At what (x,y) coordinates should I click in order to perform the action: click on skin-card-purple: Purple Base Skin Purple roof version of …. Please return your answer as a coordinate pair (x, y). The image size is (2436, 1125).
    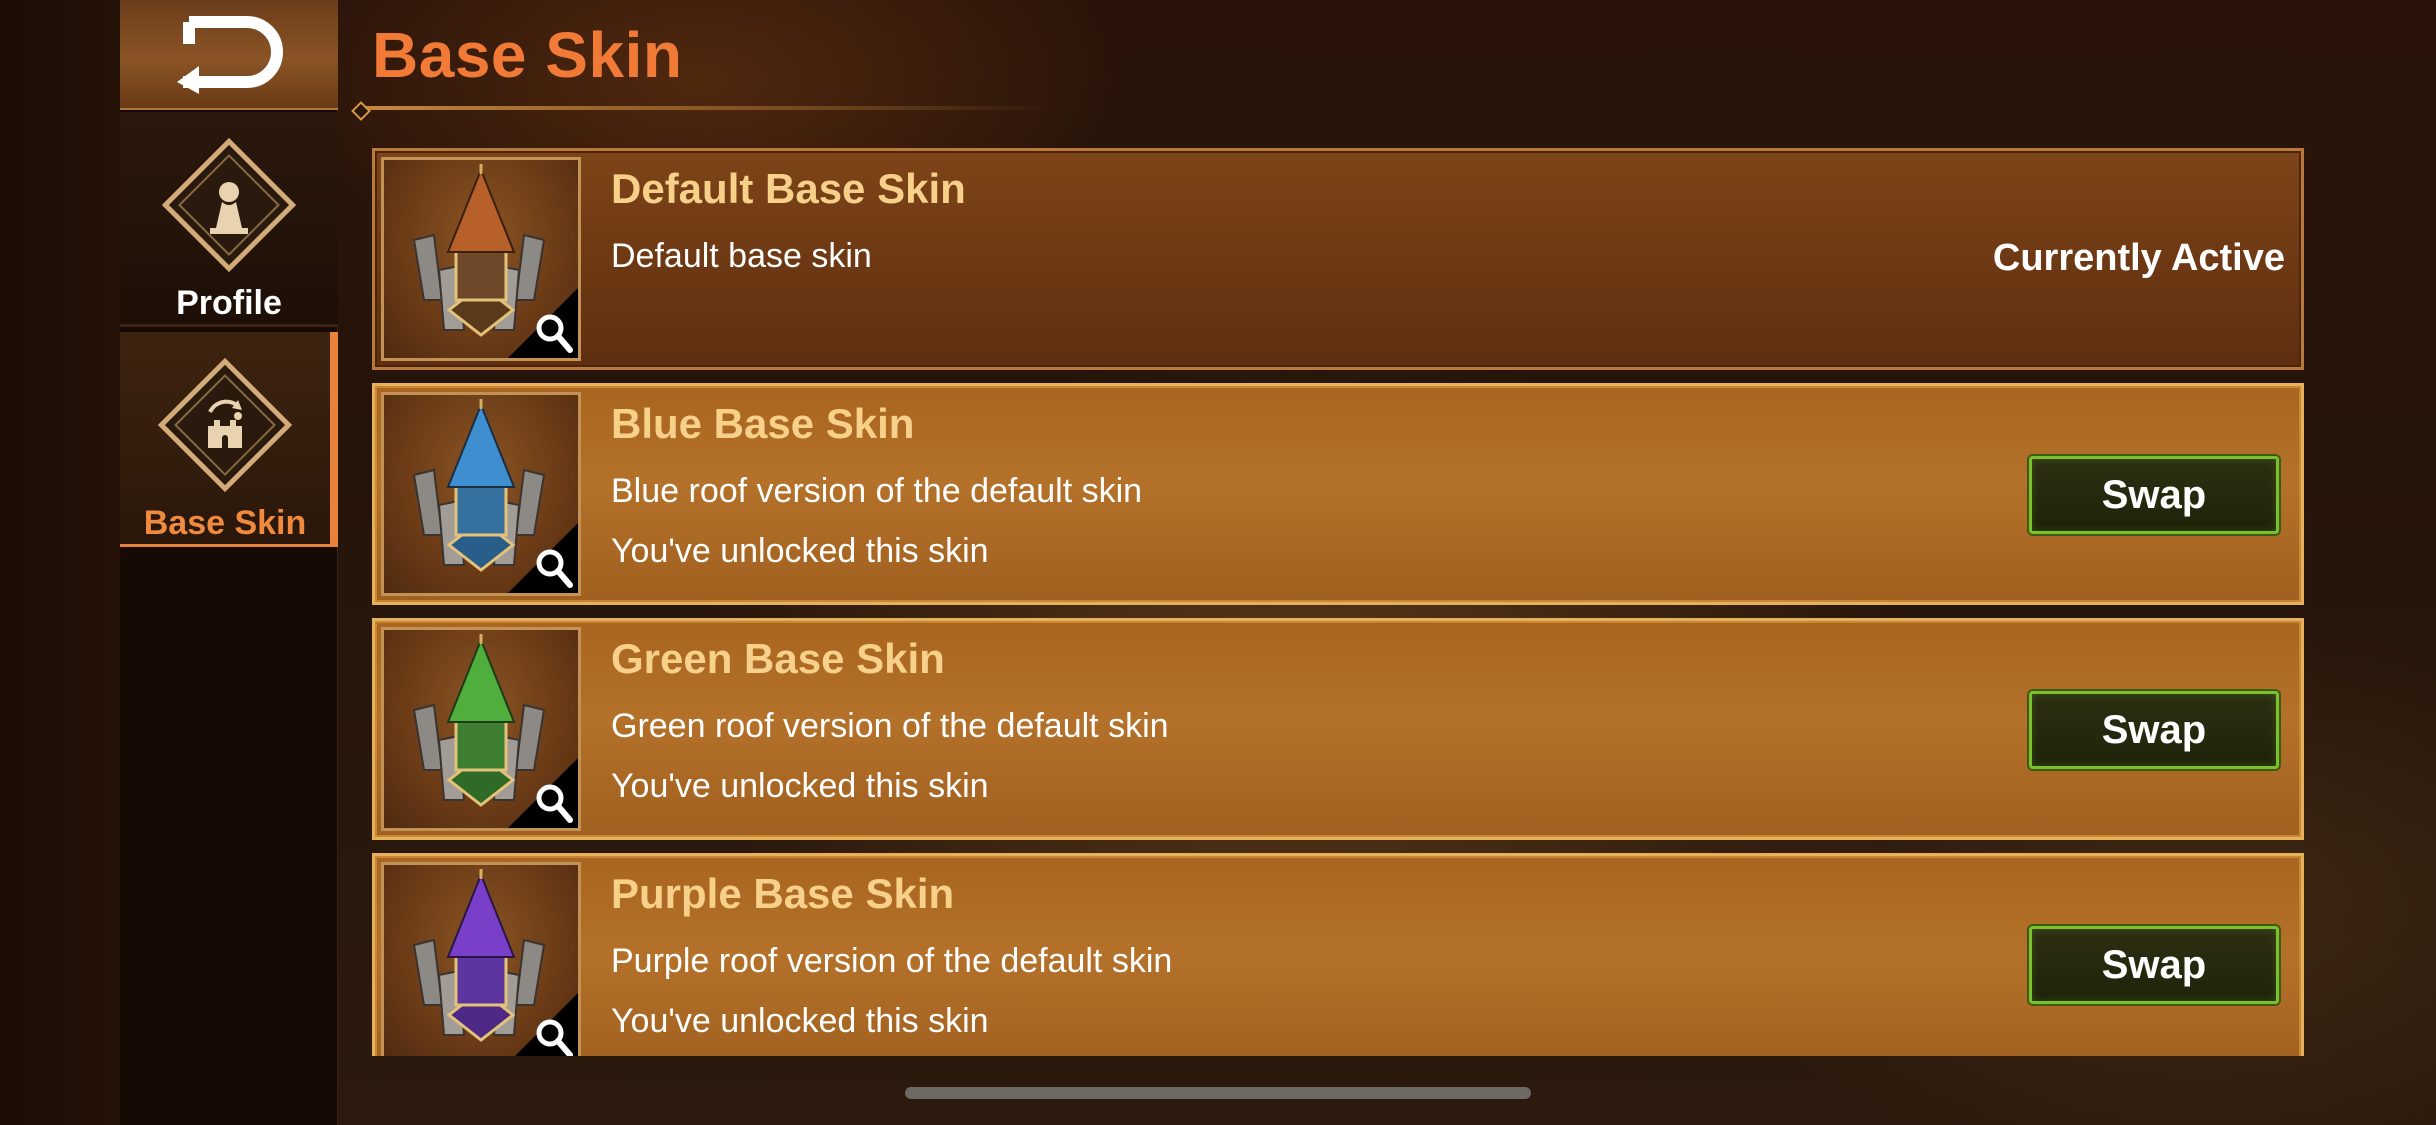
    Looking at the image, I should click on (1338, 954).